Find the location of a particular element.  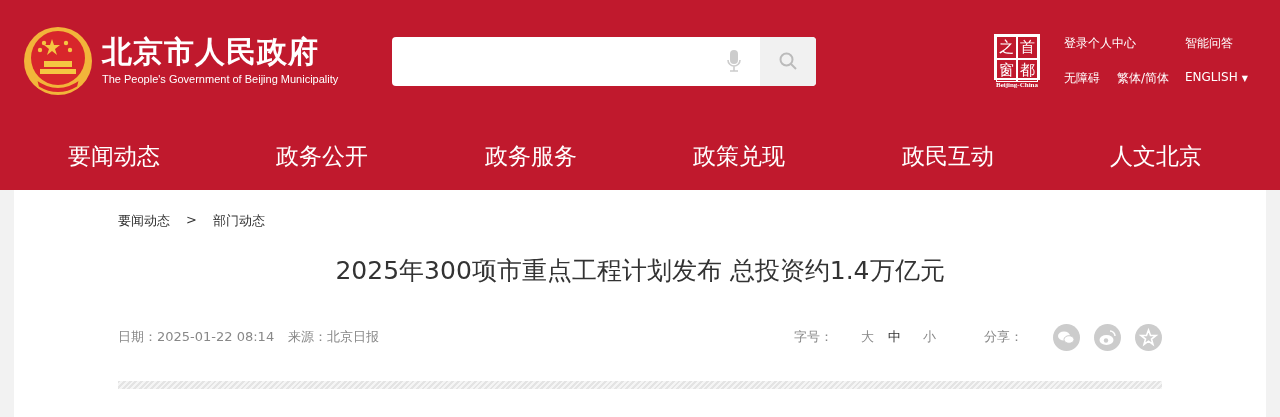

nav-tab: 政策兑现 is located at coordinates (739, 156).